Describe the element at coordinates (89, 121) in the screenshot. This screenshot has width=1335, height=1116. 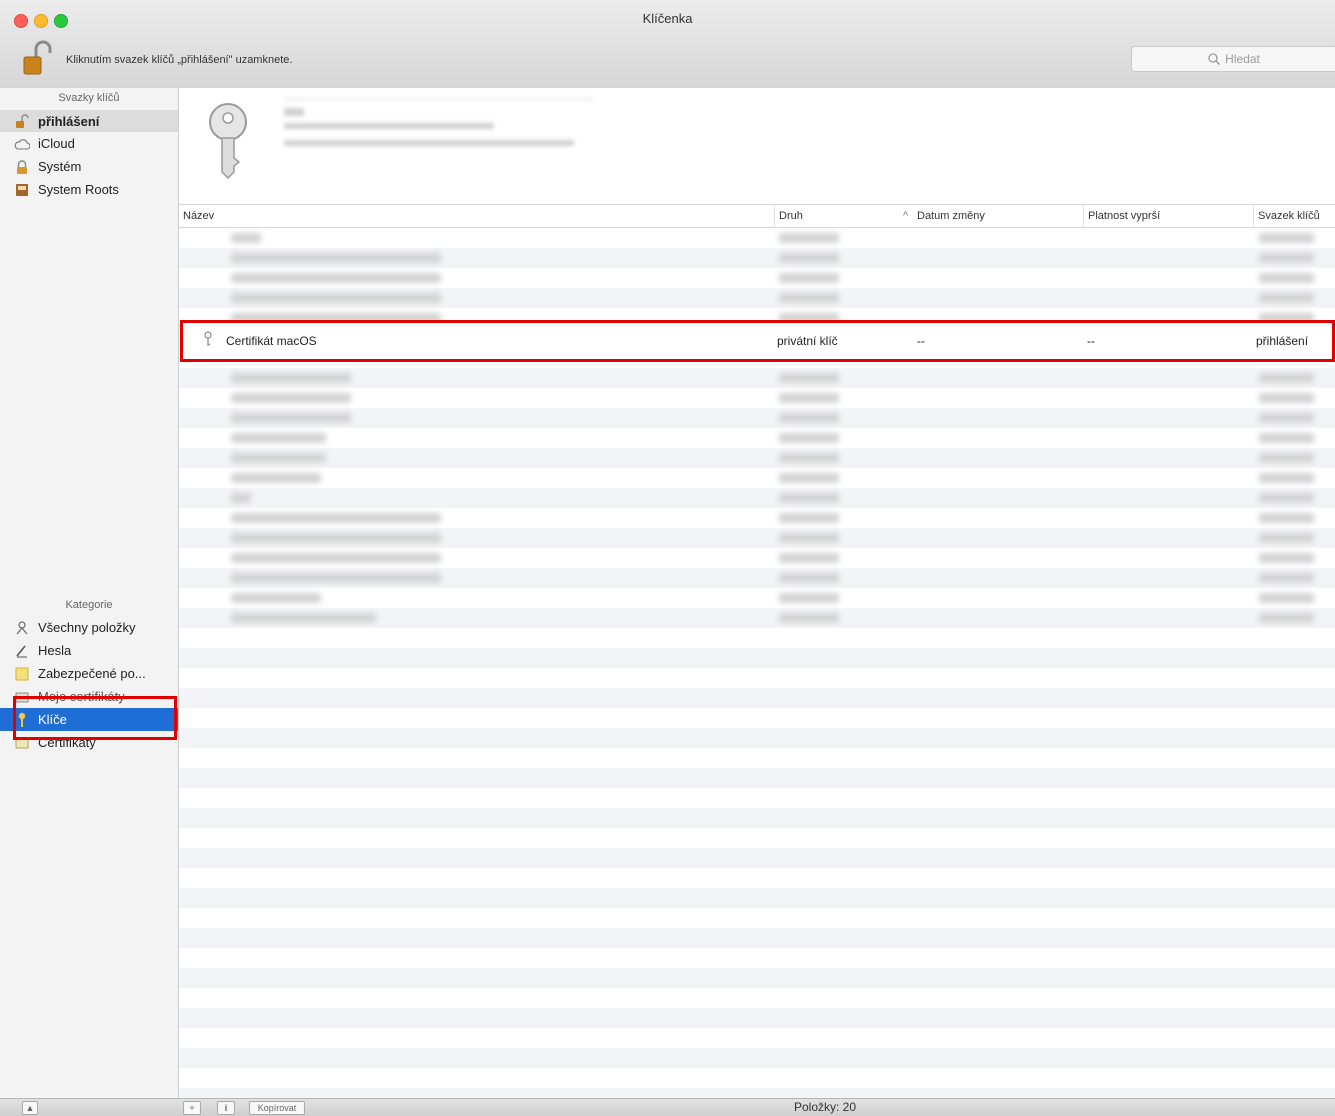
I see `sidebar-item-login: přihlášení` at that location.